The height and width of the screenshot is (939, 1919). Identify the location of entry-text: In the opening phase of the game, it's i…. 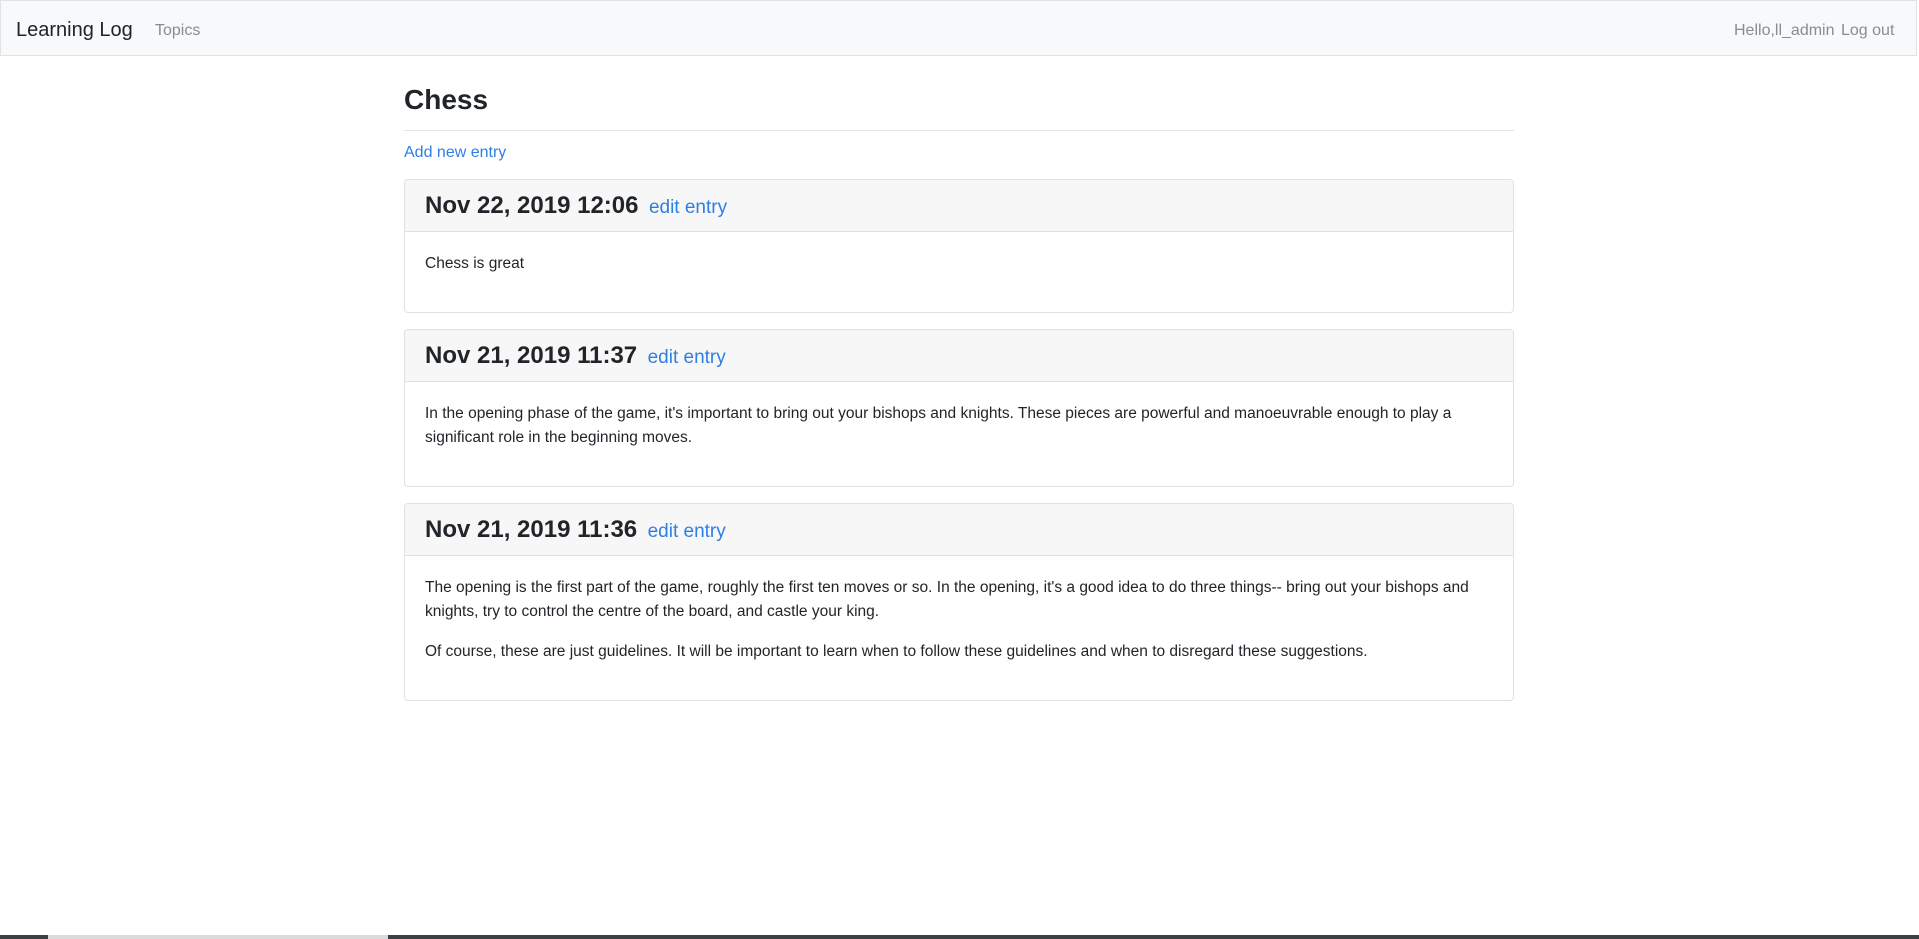
(938, 425).